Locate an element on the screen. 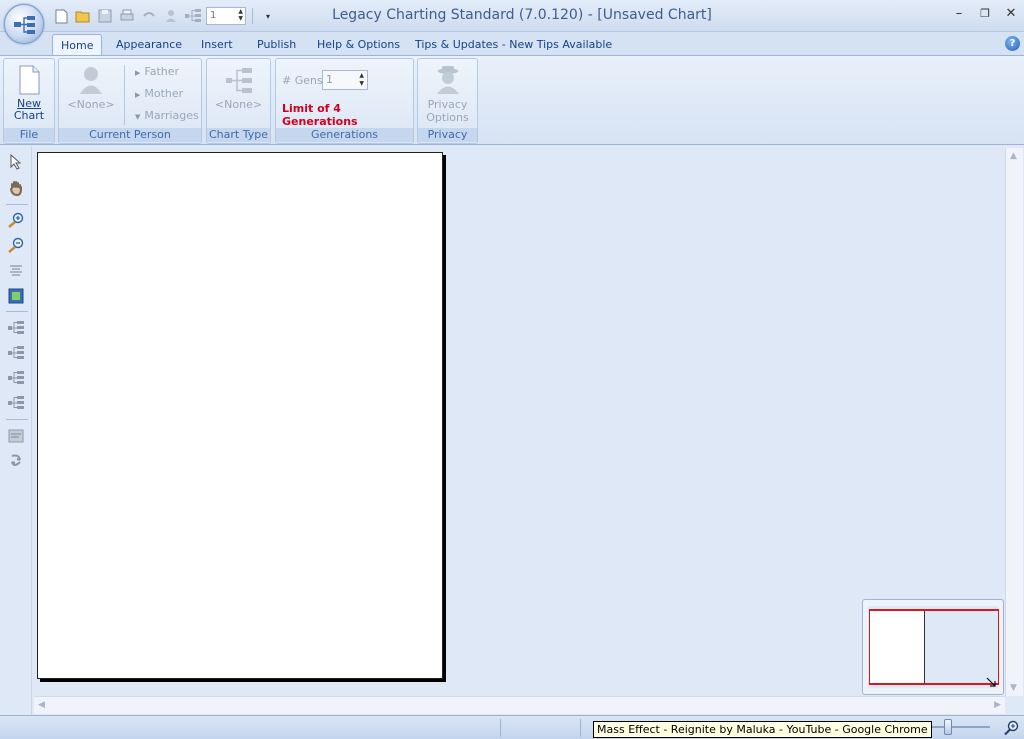 The width and height of the screenshot is (1024, 739). new-chart-button: New Chart is located at coordinates (29, 93).